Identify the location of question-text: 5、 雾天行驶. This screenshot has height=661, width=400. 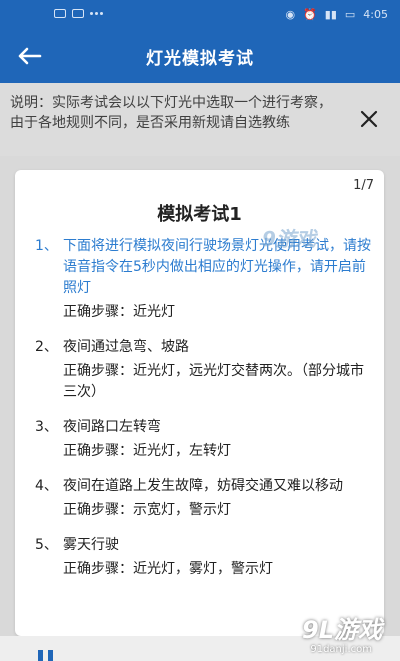
(205, 545).